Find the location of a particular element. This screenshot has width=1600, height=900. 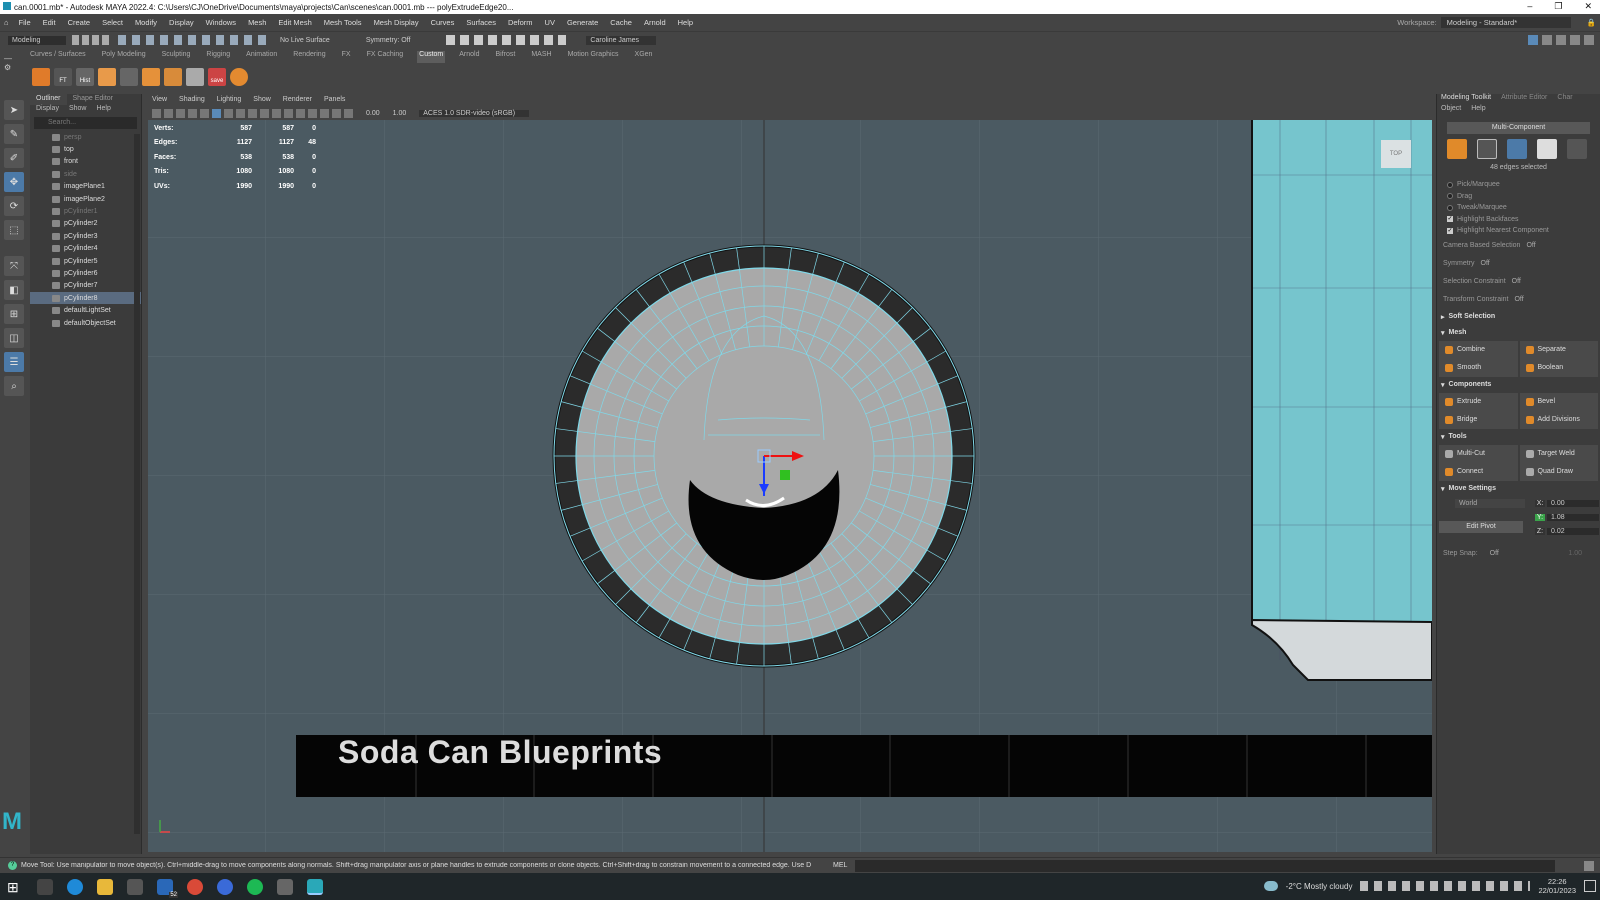

shelf-tab: FX Caching is located at coordinates (385, 57).